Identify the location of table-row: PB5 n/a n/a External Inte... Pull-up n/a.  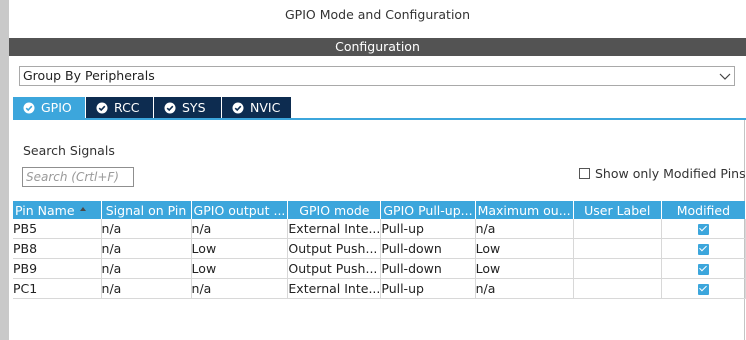
(379, 229).